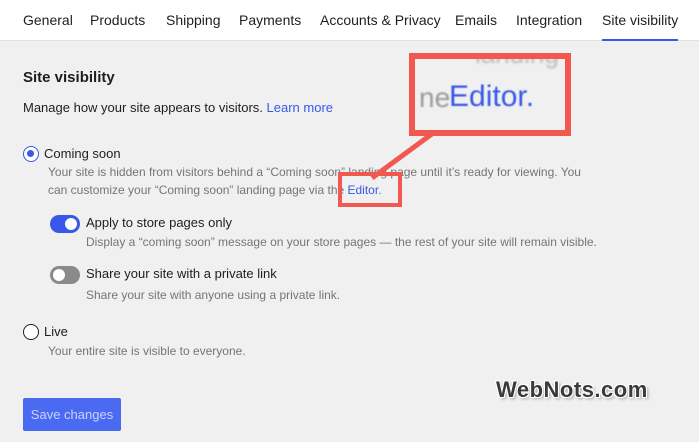 The image size is (699, 442). What do you see at coordinates (31, 332) in the screenshot?
I see `live-radio` at bounding box center [31, 332].